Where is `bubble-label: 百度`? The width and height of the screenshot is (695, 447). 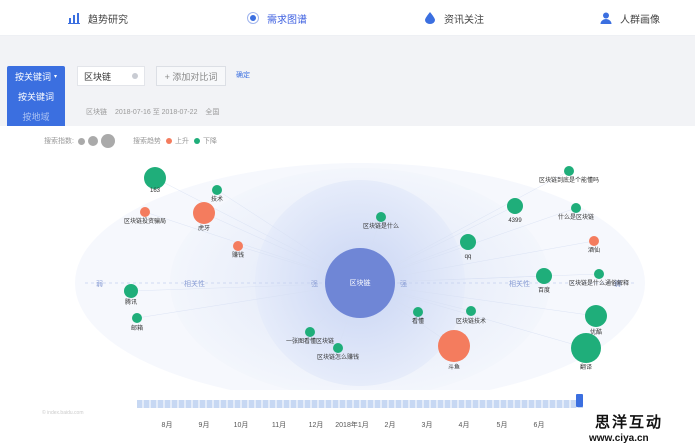 bubble-label: 百度 is located at coordinates (544, 290).